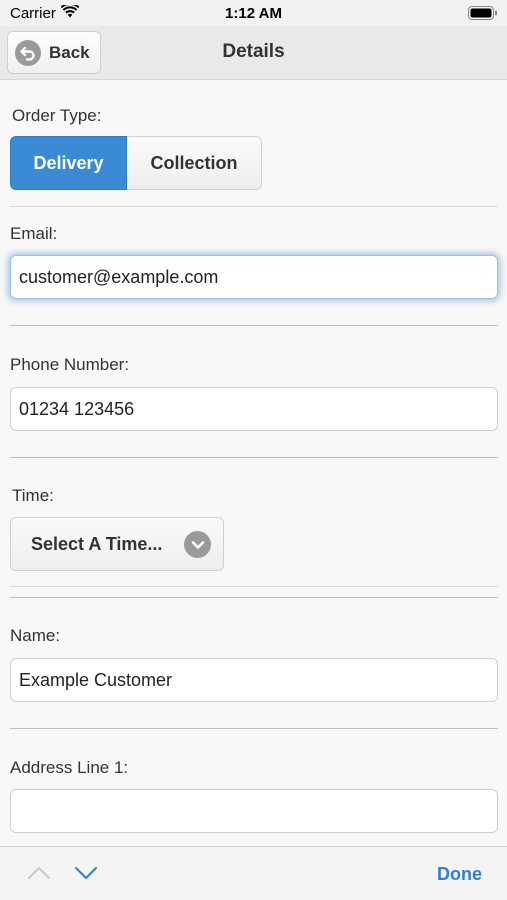 This screenshot has width=507, height=900. Describe the element at coordinates (254, 680) in the screenshot. I see `name-field: Example Customer` at that location.